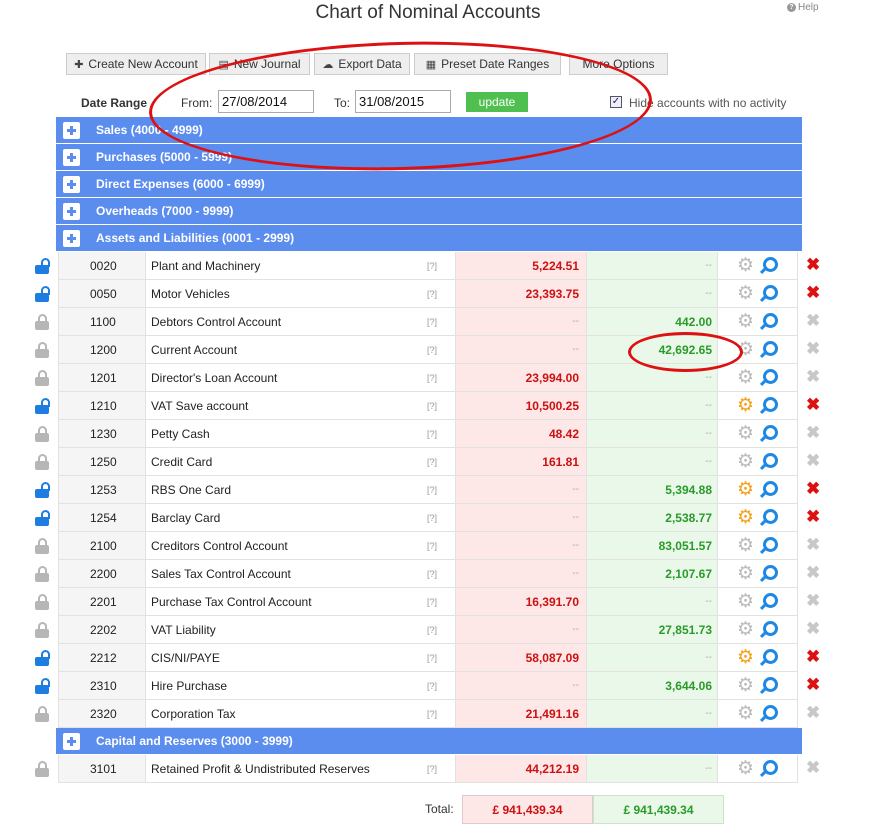 Image resolution: width=881 pixels, height=833 pixels. I want to click on account-name: Sales Tax Control Account, so click(221, 574).